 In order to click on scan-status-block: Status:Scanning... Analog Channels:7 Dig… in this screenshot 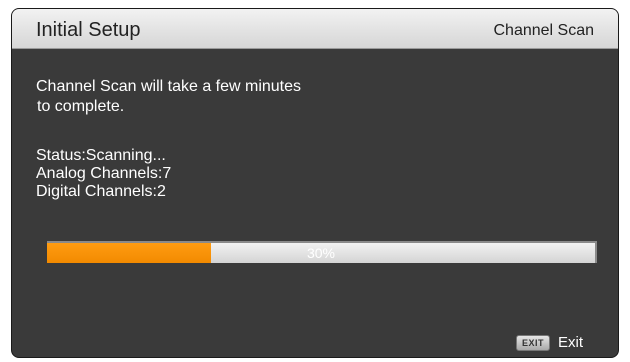, I will do `click(103, 174)`.